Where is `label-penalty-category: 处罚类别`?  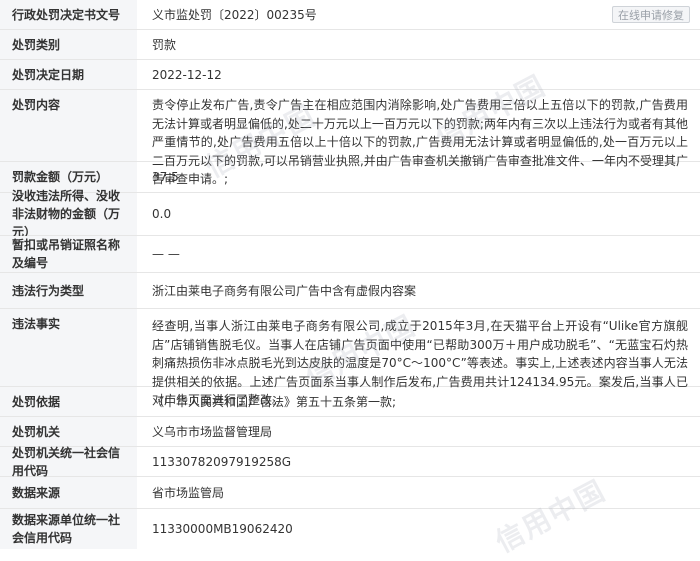 label-penalty-category: 处罚类别 is located at coordinates (68, 44).